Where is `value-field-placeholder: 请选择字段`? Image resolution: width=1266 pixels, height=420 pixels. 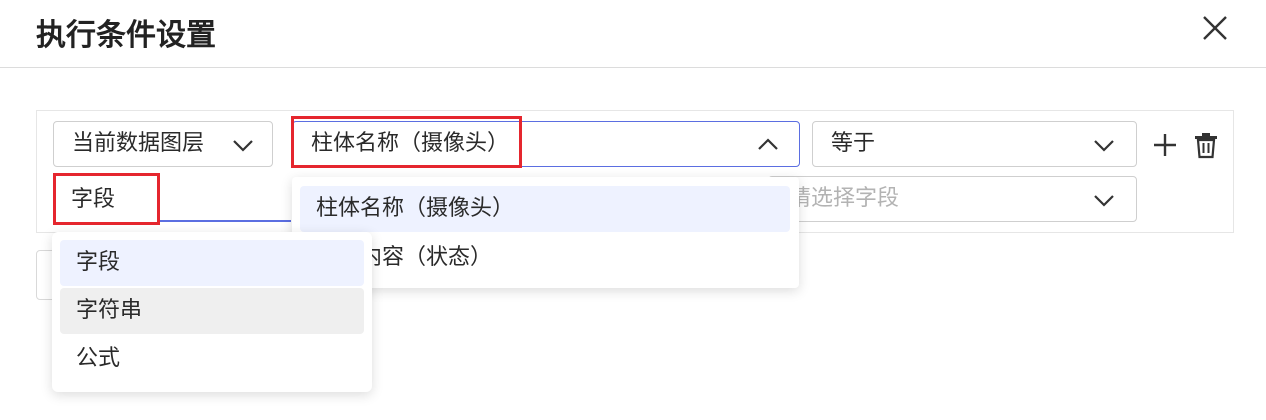 value-field-placeholder: 请选择字段 is located at coordinates (844, 198).